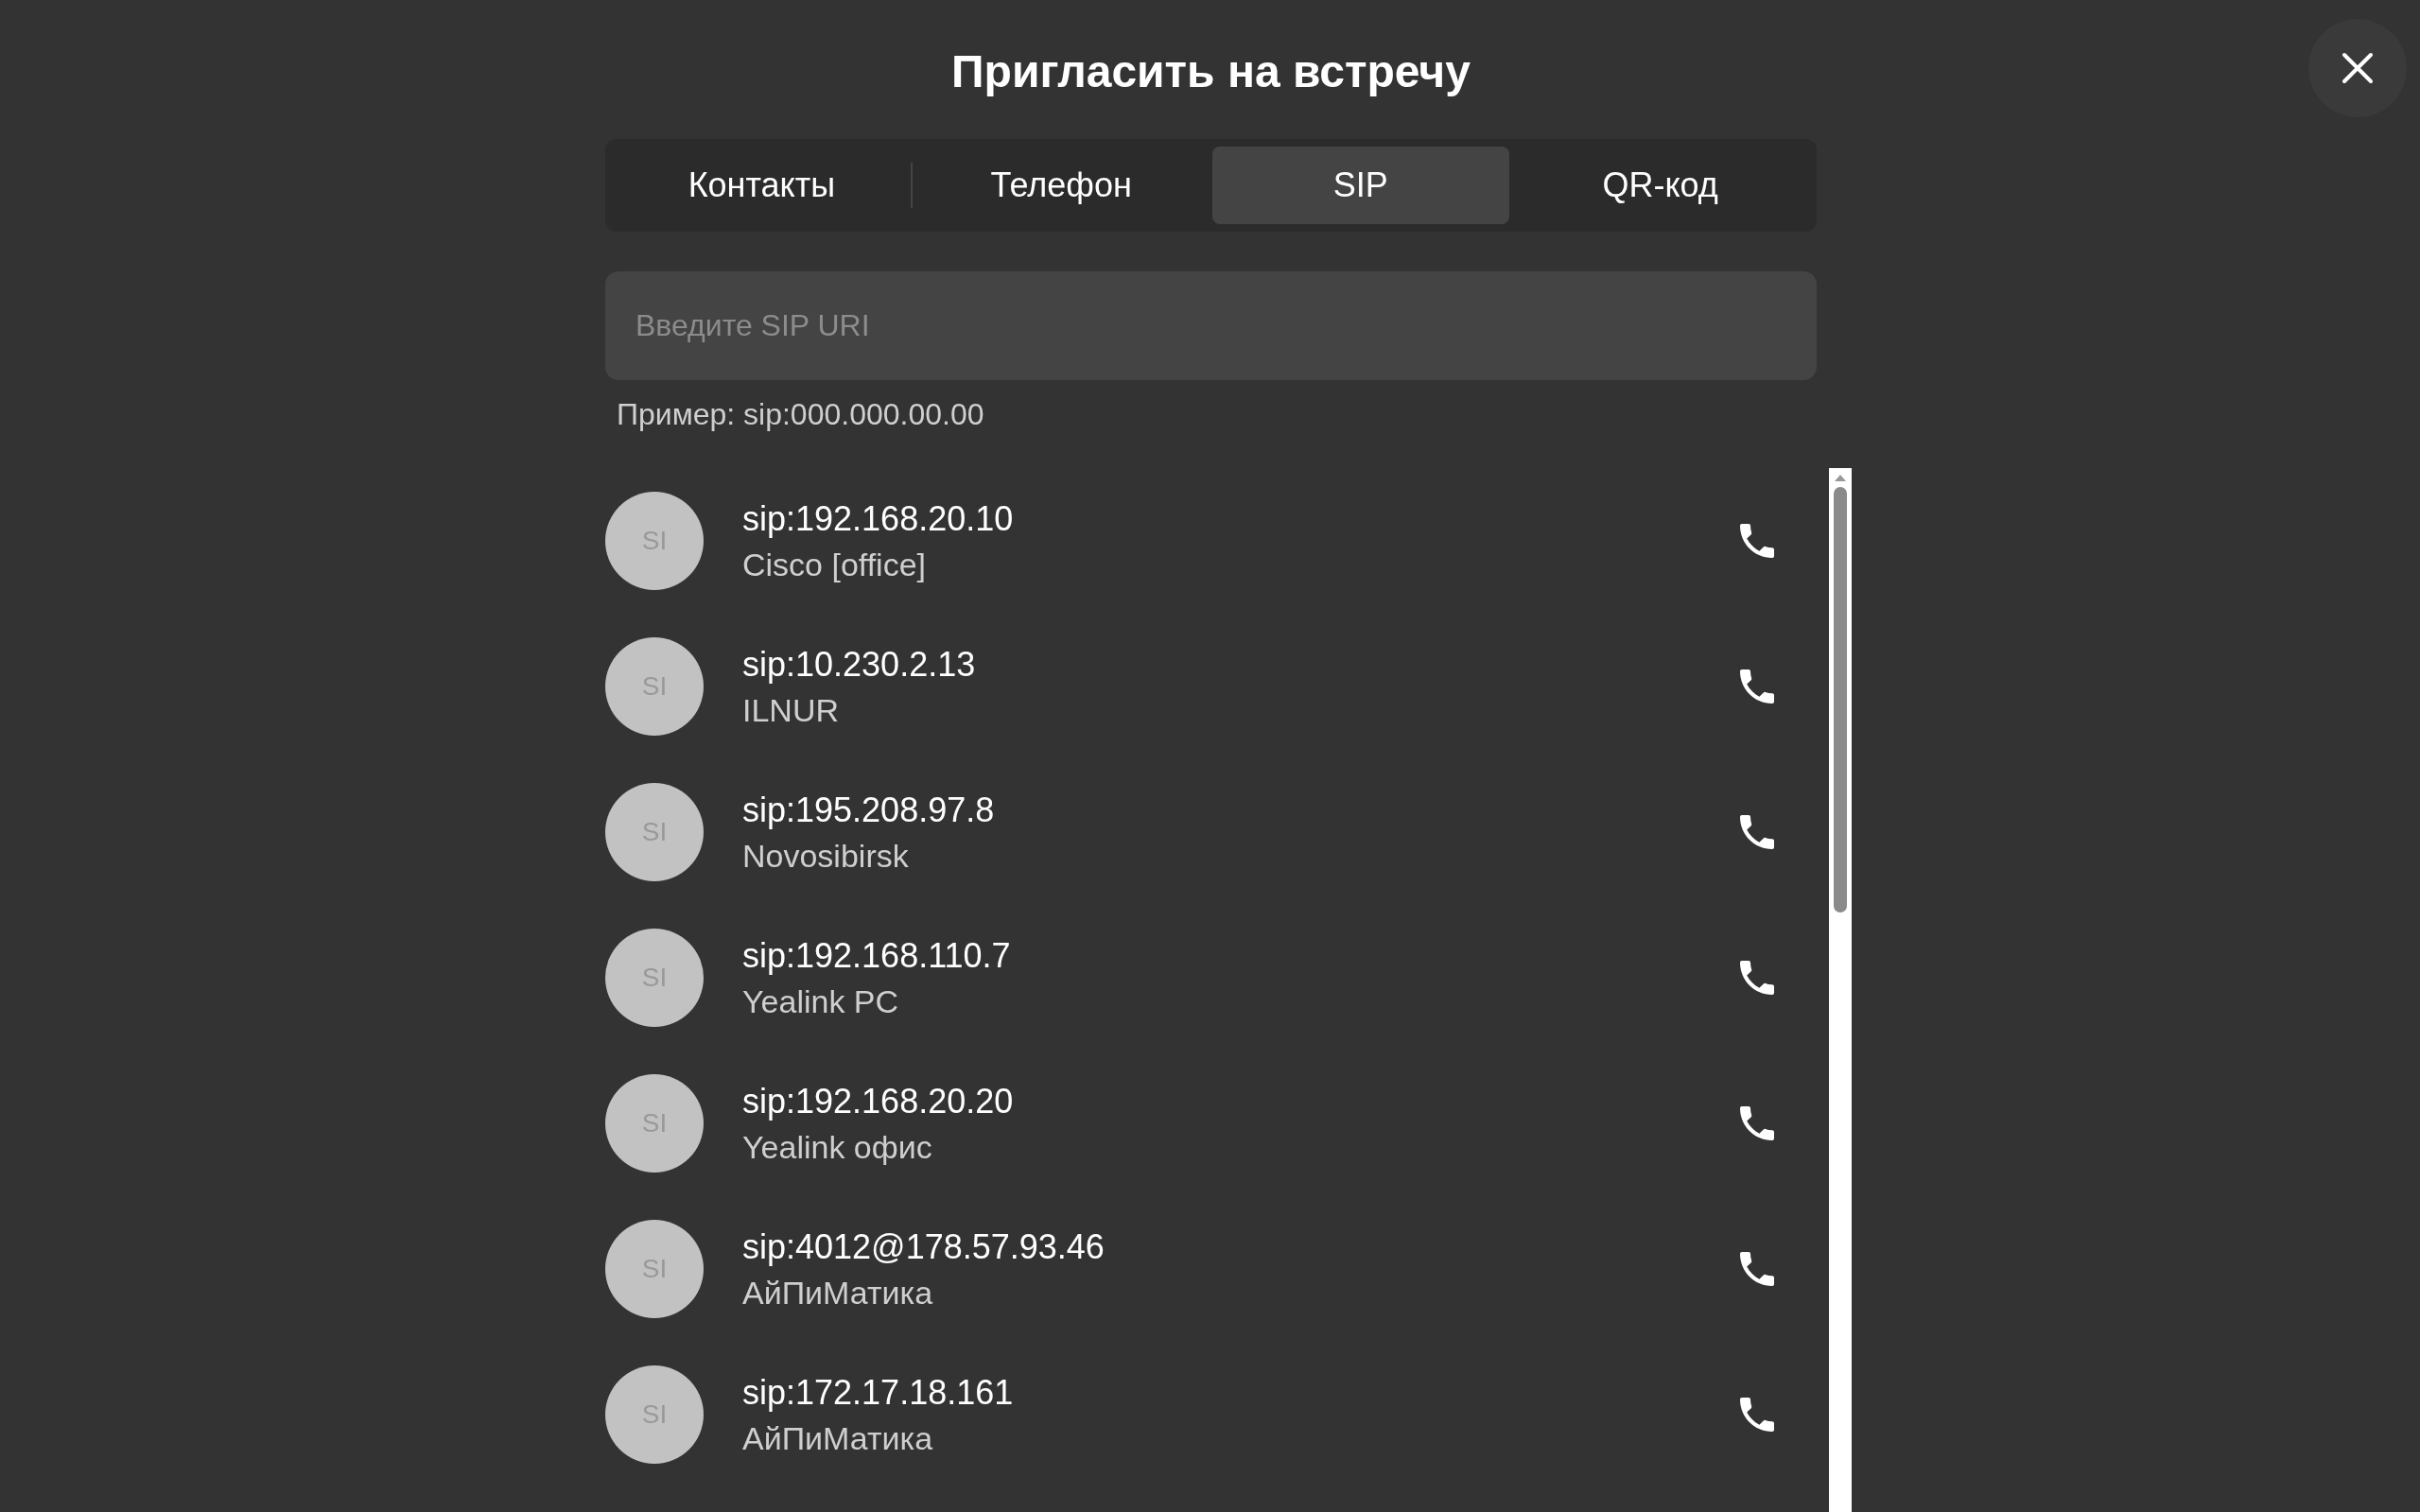 The width and height of the screenshot is (2420, 1512). Describe the element at coordinates (924, 1246) in the screenshot. I see `sip-address: sip:4012@178.57.93.46` at that location.